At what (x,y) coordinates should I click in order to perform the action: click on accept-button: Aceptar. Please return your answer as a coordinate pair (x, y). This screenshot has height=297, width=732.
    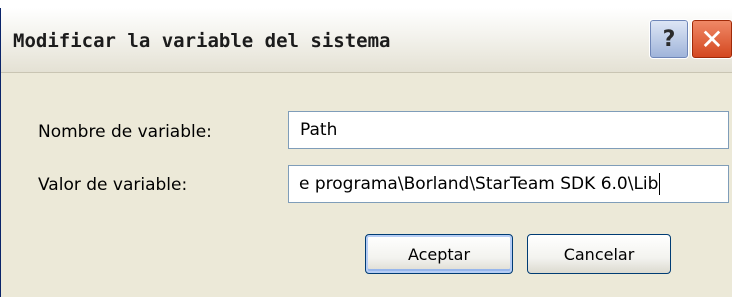
    Looking at the image, I should click on (439, 254).